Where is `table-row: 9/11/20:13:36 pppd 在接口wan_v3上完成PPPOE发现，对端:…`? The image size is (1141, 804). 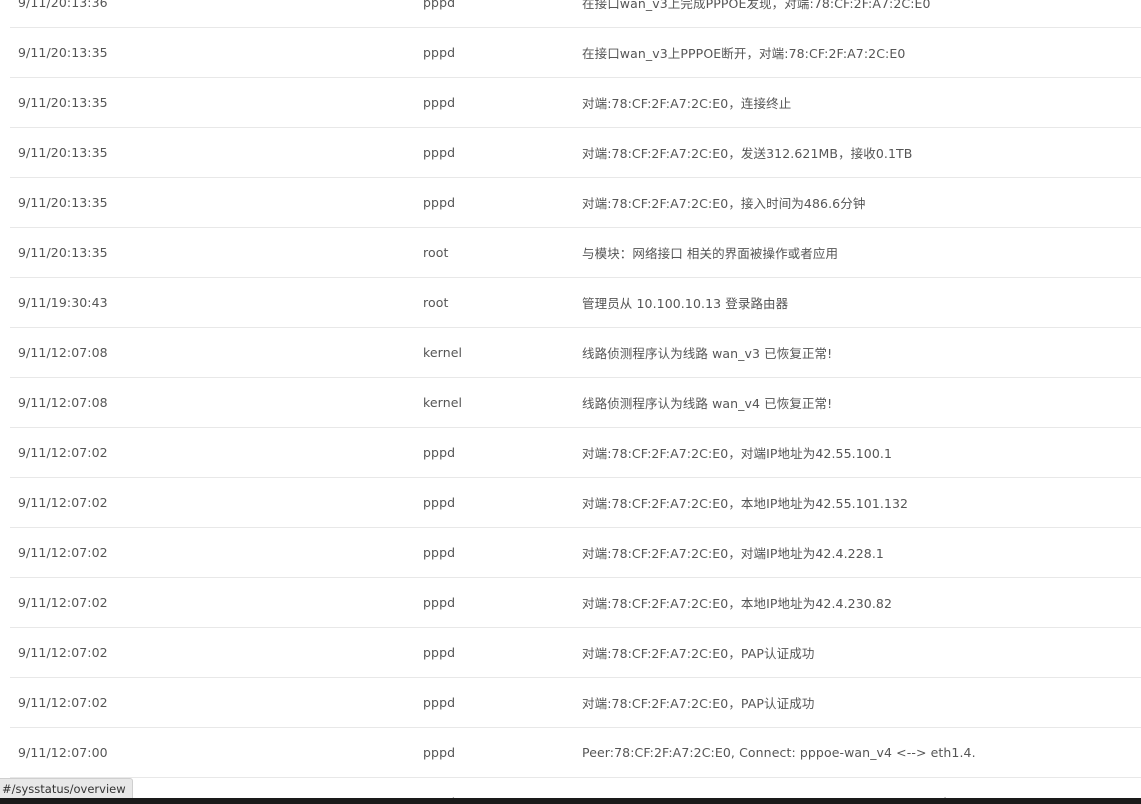
table-row: 9/11/20:13:36 pppd 在接口wan_v3上完成PPPOE发现，对端:… is located at coordinates (575, 14).